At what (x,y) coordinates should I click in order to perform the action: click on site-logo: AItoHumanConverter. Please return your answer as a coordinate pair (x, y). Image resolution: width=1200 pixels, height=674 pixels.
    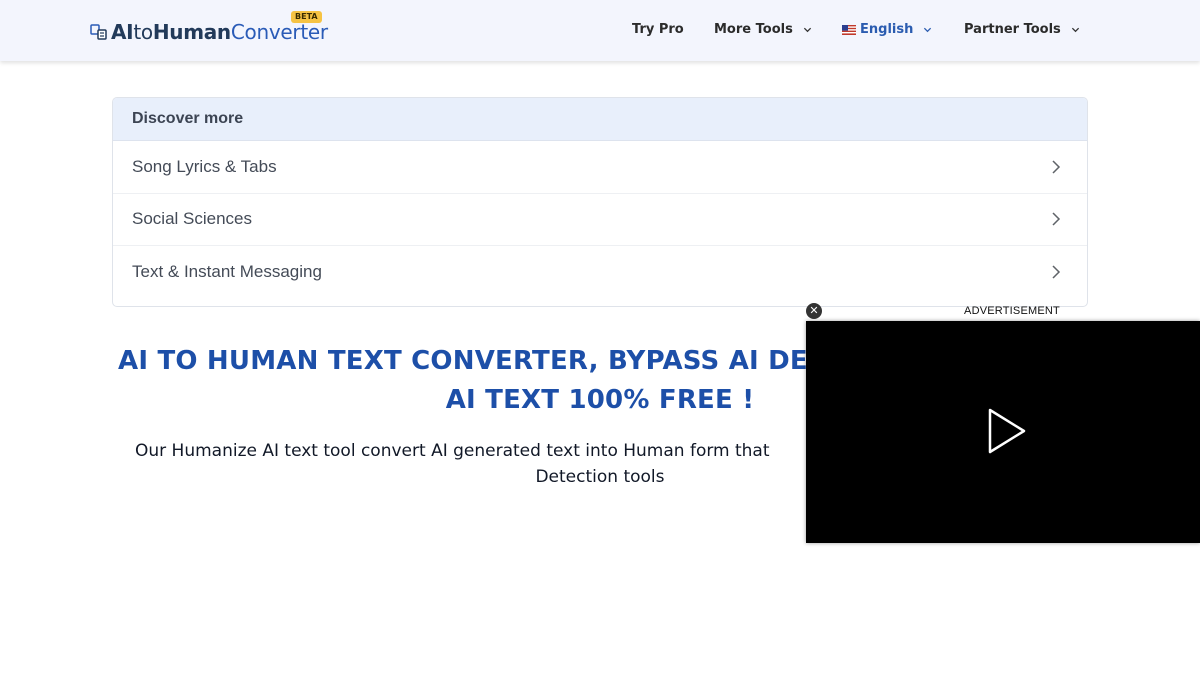
    Looking at the image, I should click on (209, 32).